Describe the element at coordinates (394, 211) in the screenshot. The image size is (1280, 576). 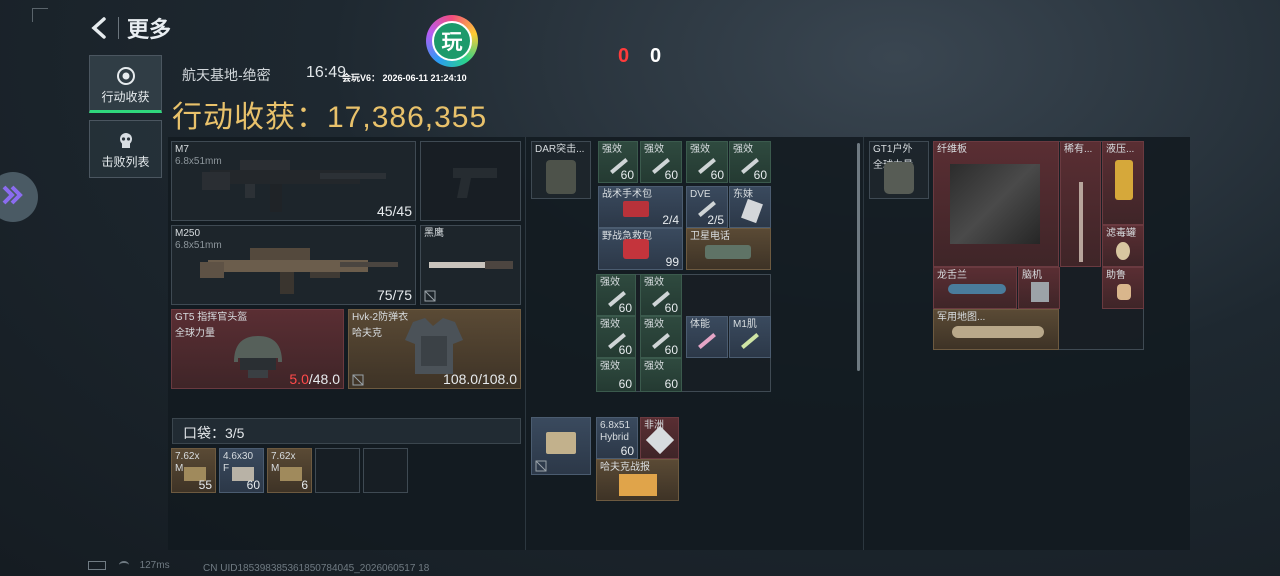
I see `weapon-ammo: 45/45` at that location.